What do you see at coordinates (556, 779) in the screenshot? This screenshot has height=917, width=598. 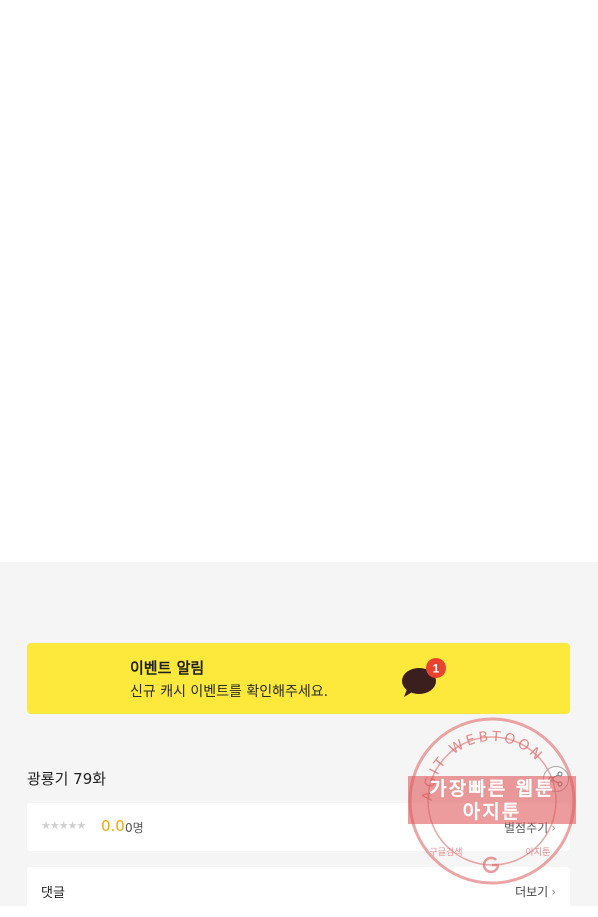 I see `share-button` at bounding box center [556, 779].